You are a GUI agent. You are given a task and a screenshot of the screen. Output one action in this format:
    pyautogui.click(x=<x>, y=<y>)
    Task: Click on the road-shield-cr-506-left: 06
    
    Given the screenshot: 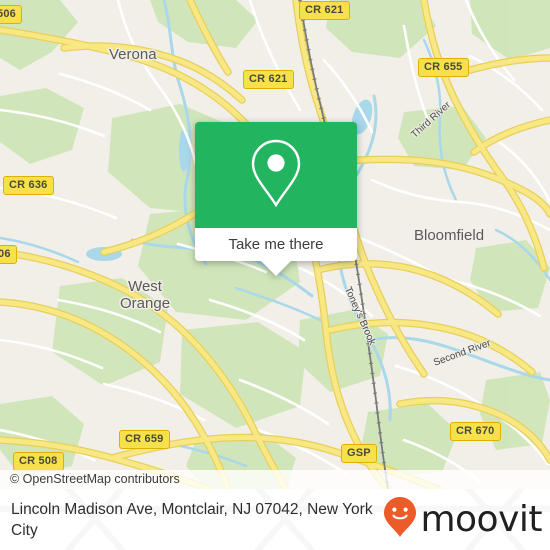 What is the action you would take?
    pyautogui.click(x=8, y=254)
    